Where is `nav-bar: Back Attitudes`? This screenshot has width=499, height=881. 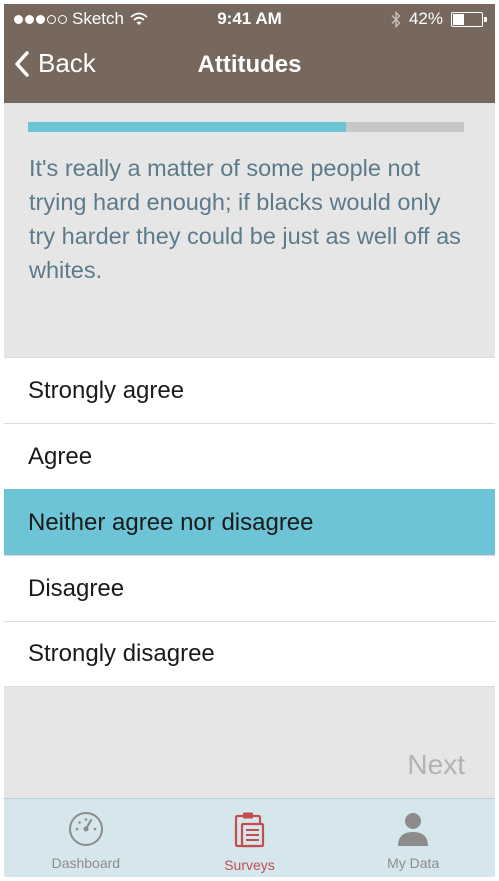 nav-bar: Back Attitudes is located at coordinates (249, 68).